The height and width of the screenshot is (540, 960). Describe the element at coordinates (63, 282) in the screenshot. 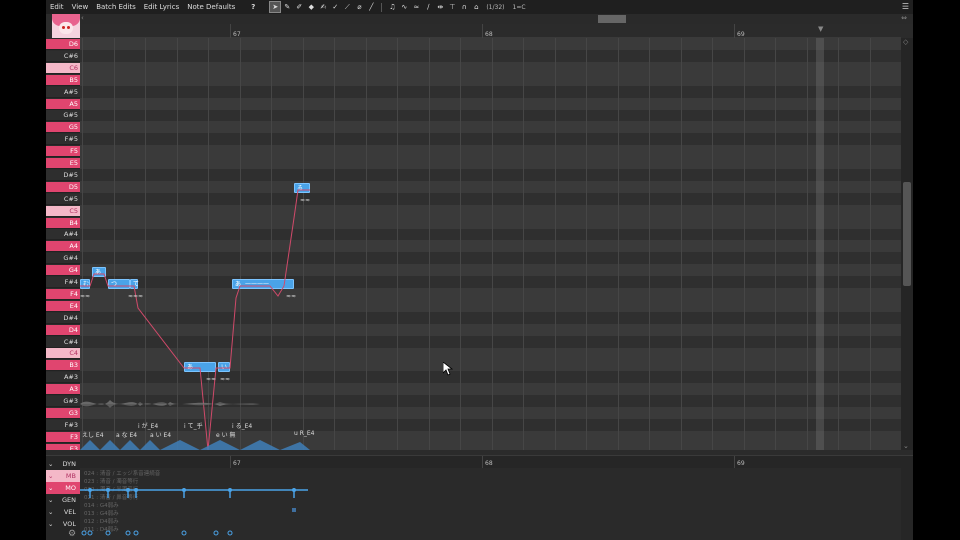

I see `piano-key: F#4` at that location.